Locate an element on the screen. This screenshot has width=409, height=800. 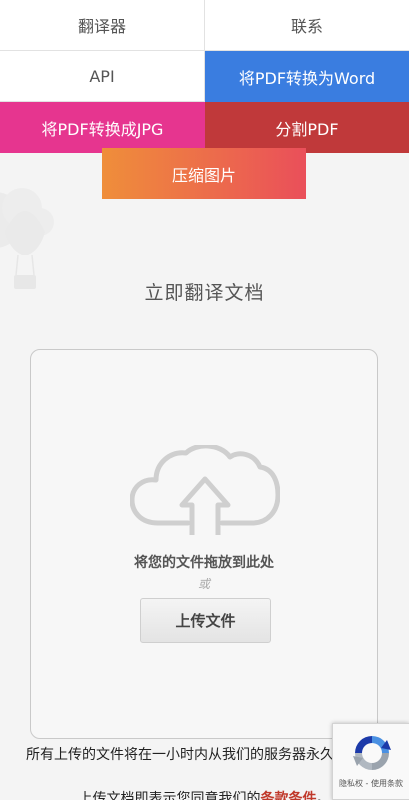
upload-file-button: 上传文件 is located at coordinates (205, 620).